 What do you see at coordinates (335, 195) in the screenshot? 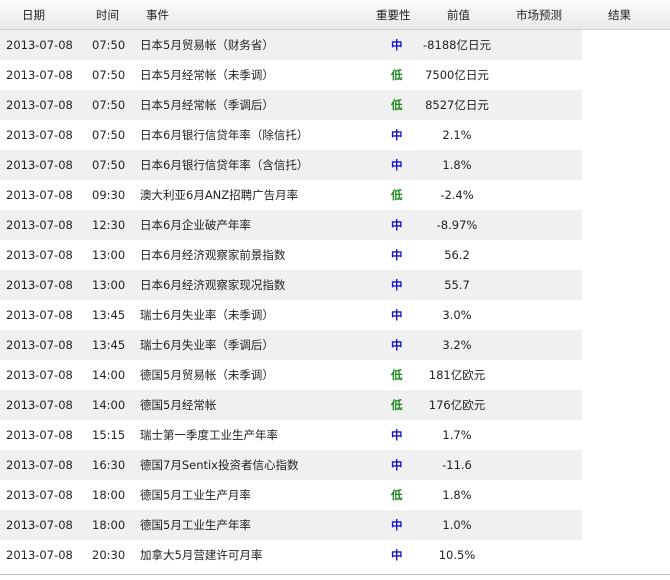
I see `table-row: 2013-07-08 09:30 澳大利亚6月ANZ招聘广告月率 低 -2.4%` at bounding box center [335, 195].